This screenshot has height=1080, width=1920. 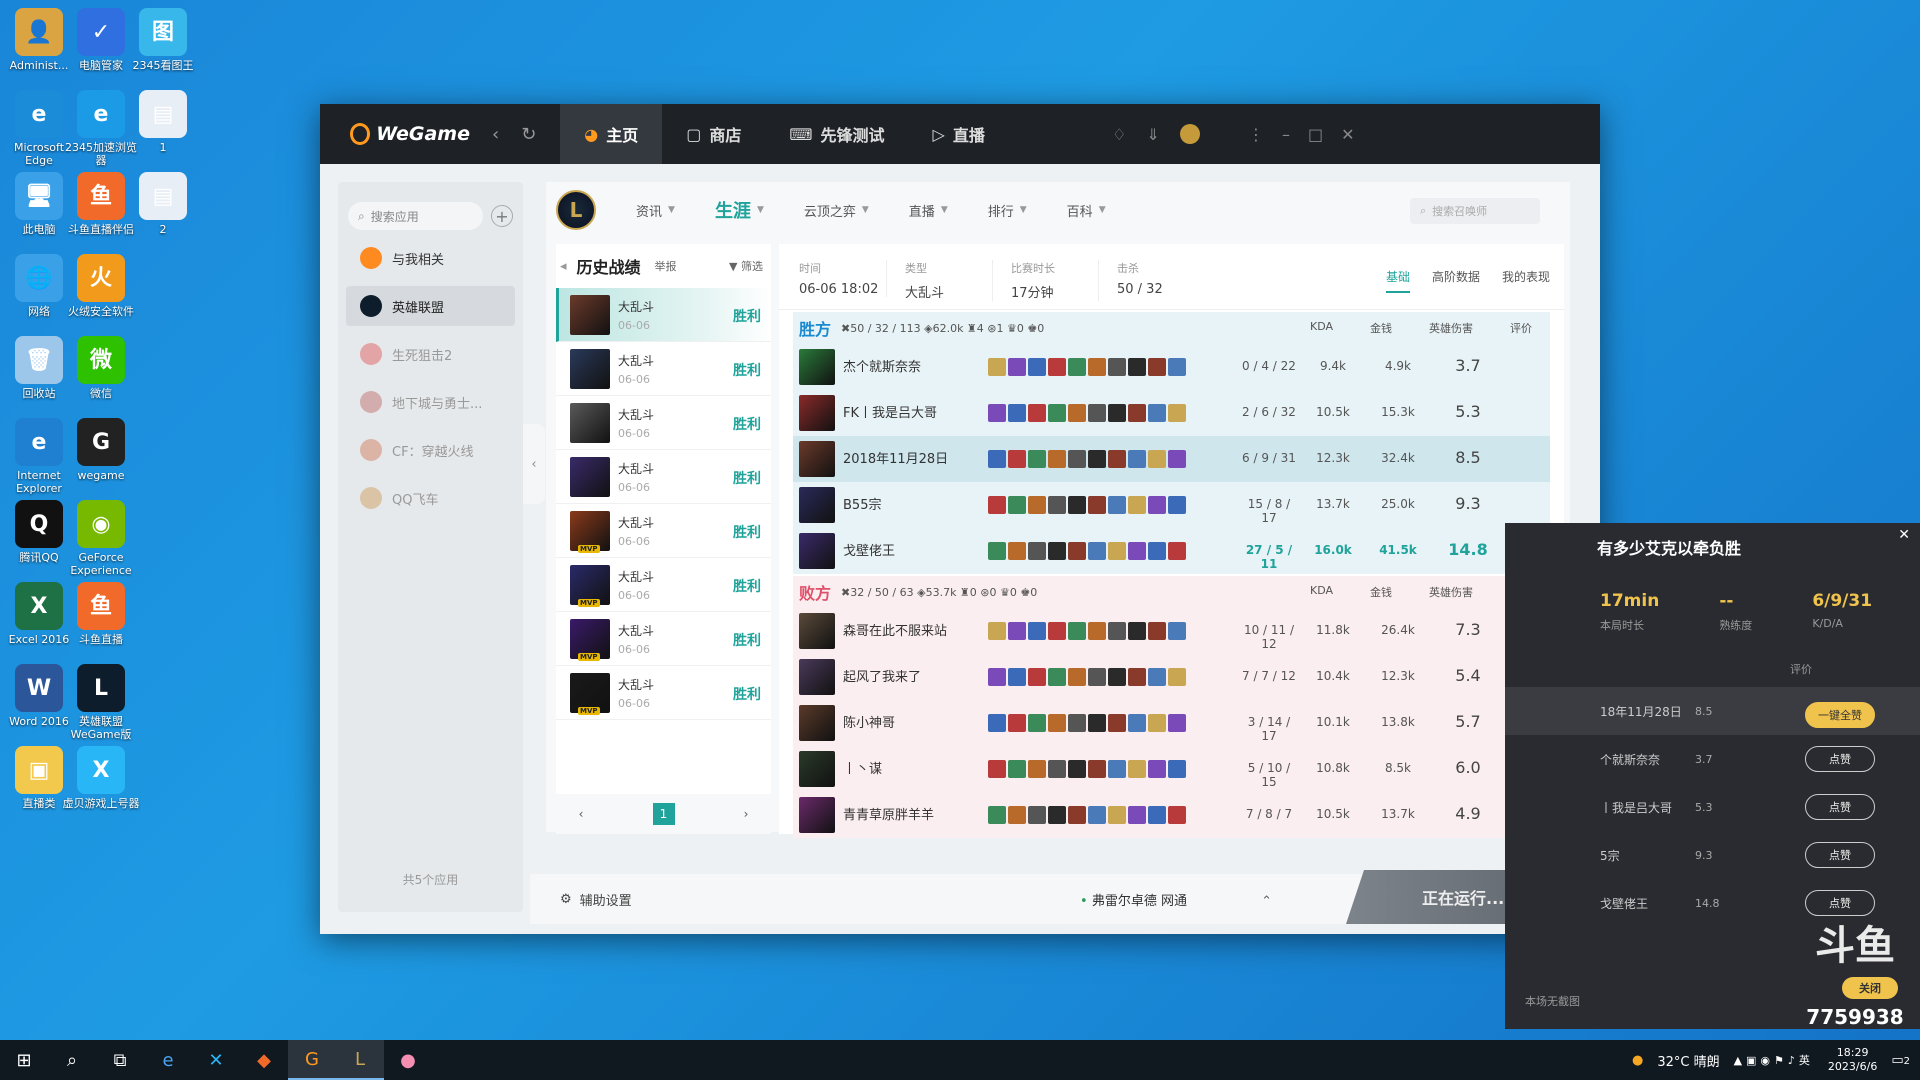 What do you see at coordinates (1315, 134) in the screenshot?
I see `maximize-icon: □` at bounding box center [1315, 134].